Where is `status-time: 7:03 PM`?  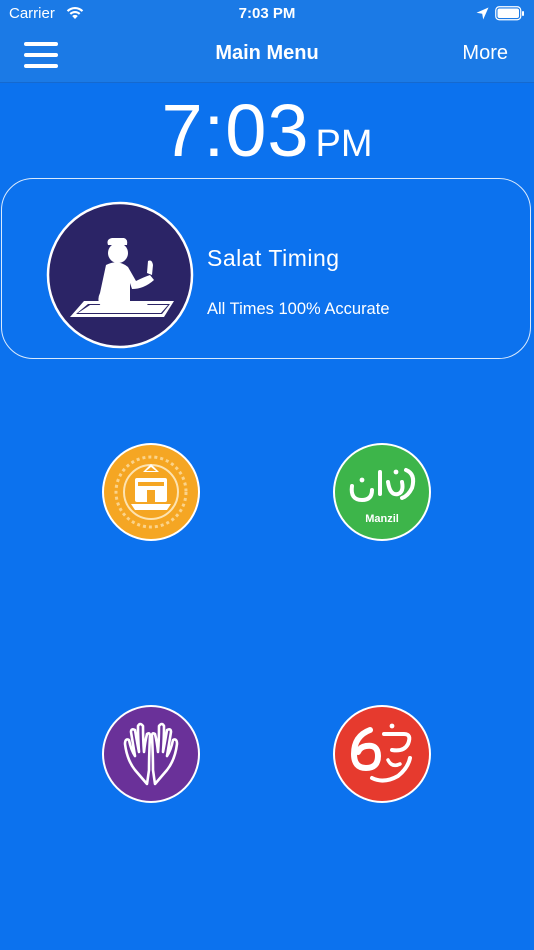 status-time: 7:03 PM is located at coordinates (267, 13).